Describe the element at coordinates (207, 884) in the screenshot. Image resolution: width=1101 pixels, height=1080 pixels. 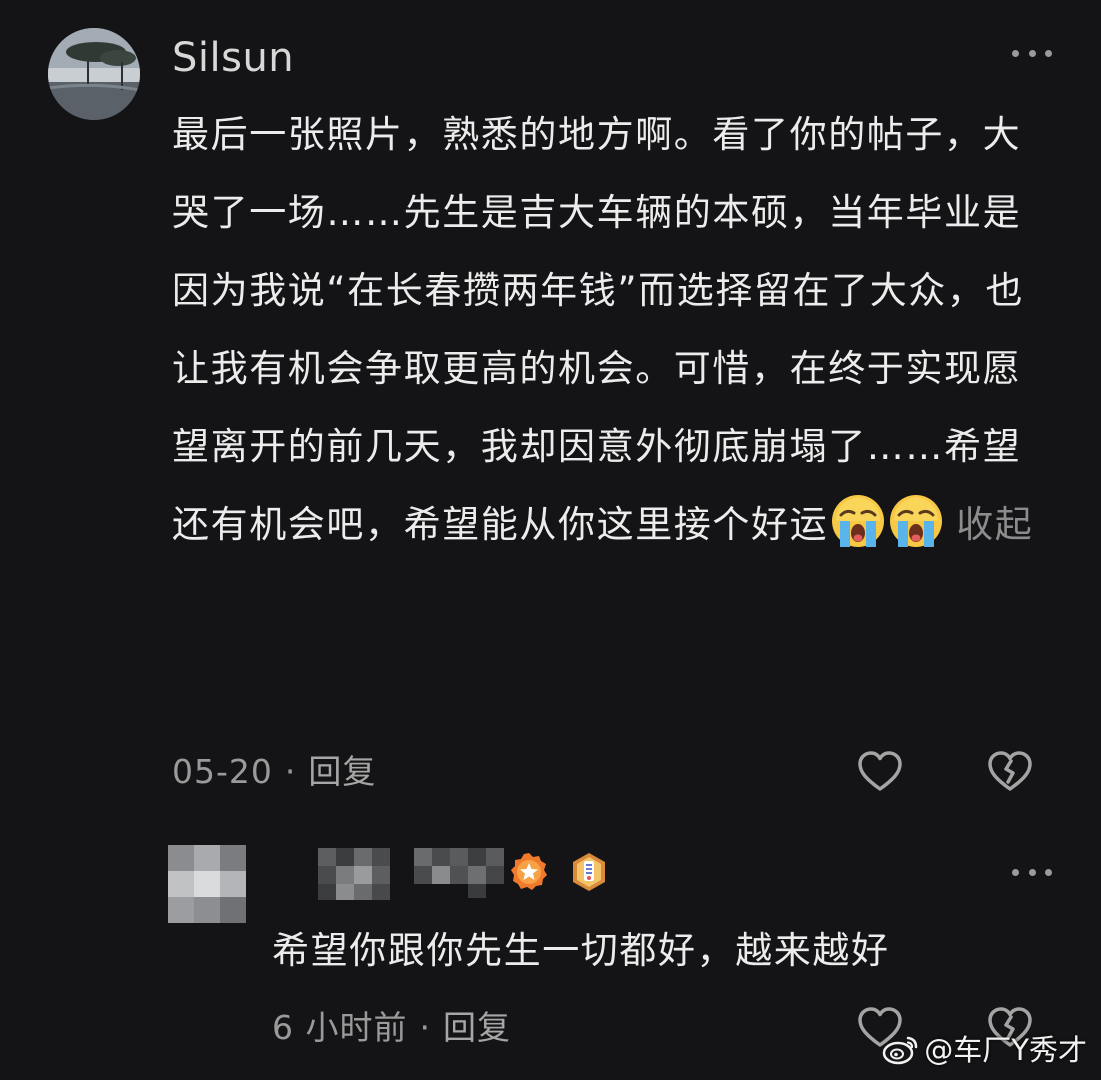
I see `reply-avatar-blurred` at that location.